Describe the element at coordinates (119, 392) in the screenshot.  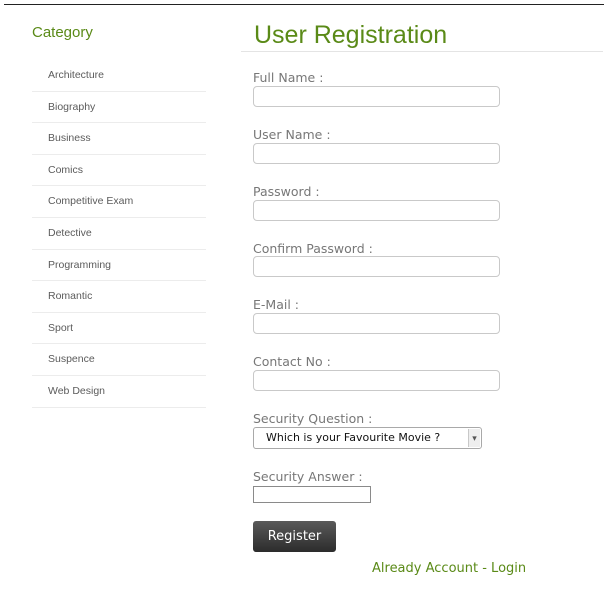
I see `sidebar-item-web-design: Web Design` at that location.